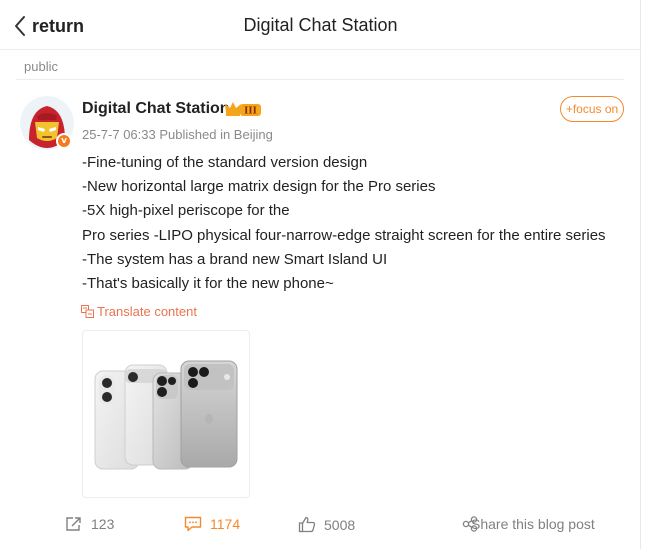 This screenshot has width=645, height=549. Describe the element at coordinates (156, 109) in the screenshot. I see `author-name: Digital Chat Station` at that location.